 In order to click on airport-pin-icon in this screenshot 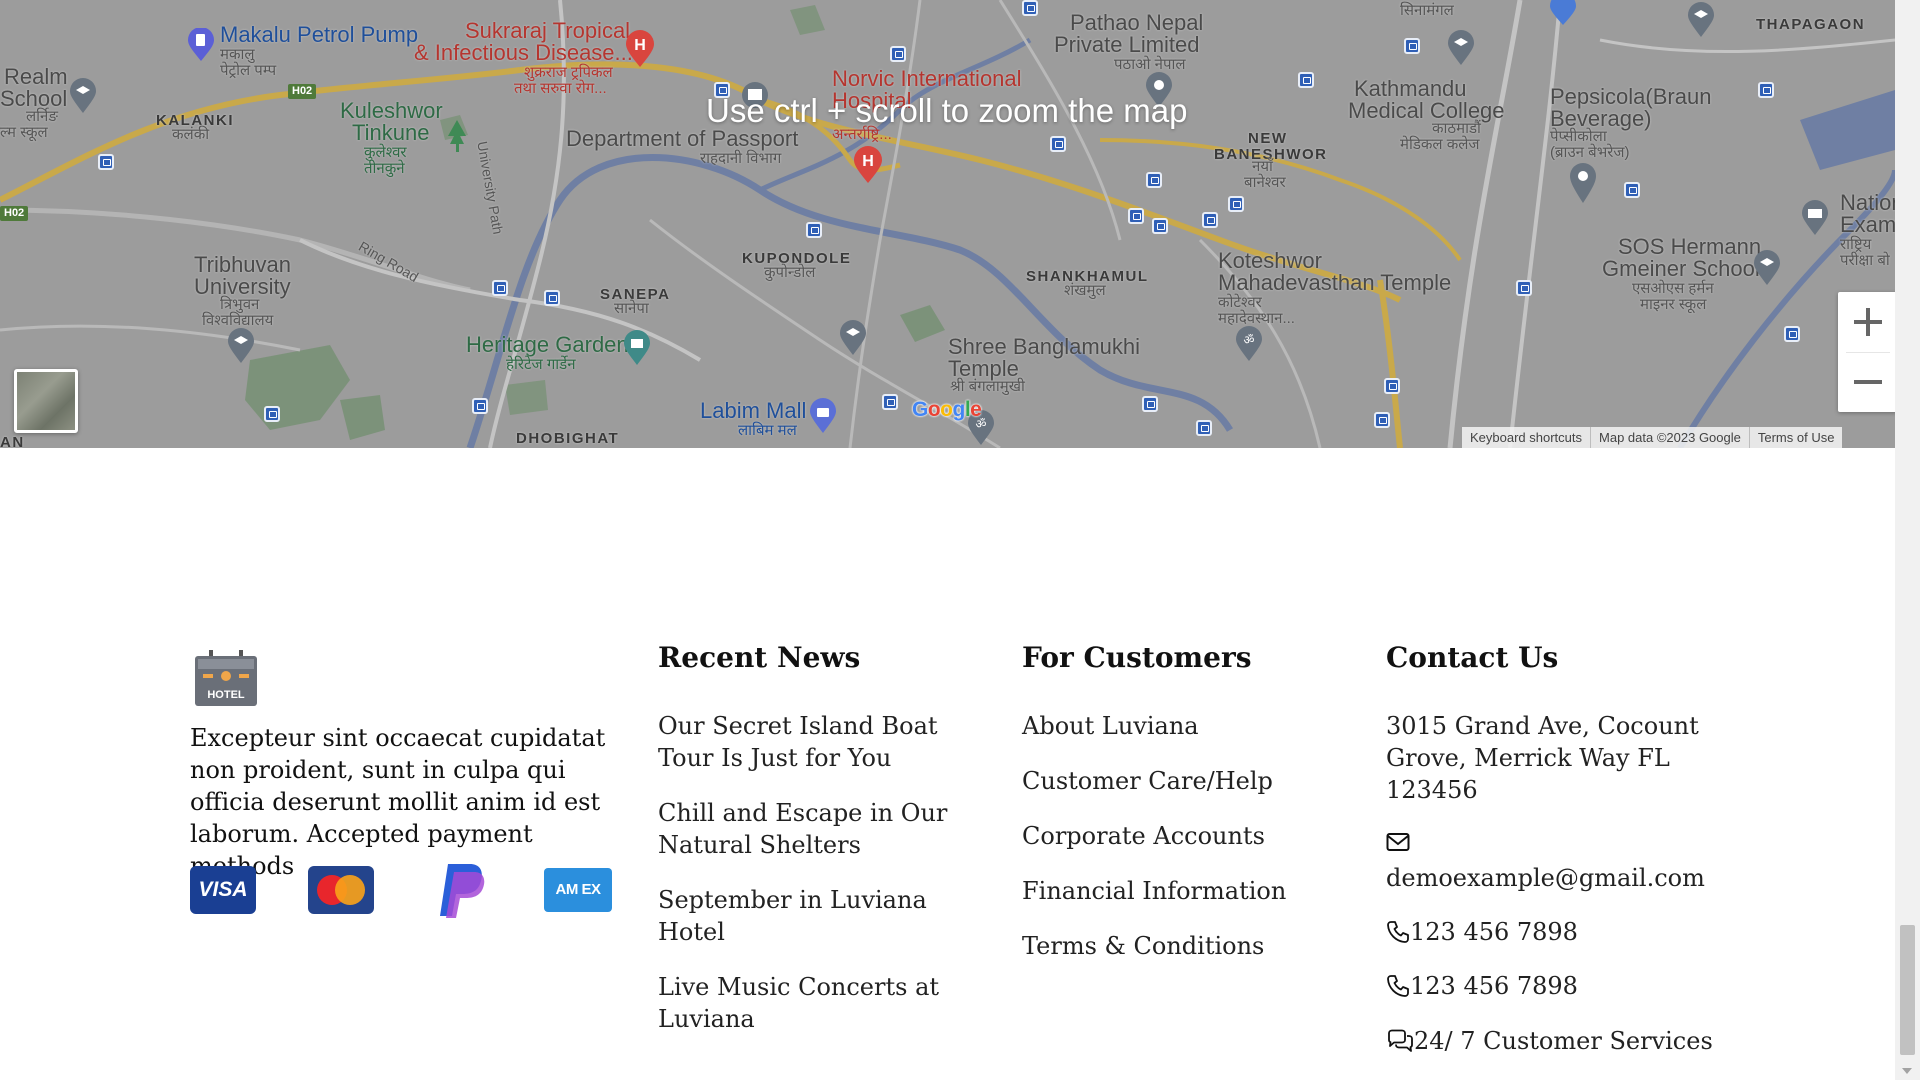, I will do `click(1563, 13)`.